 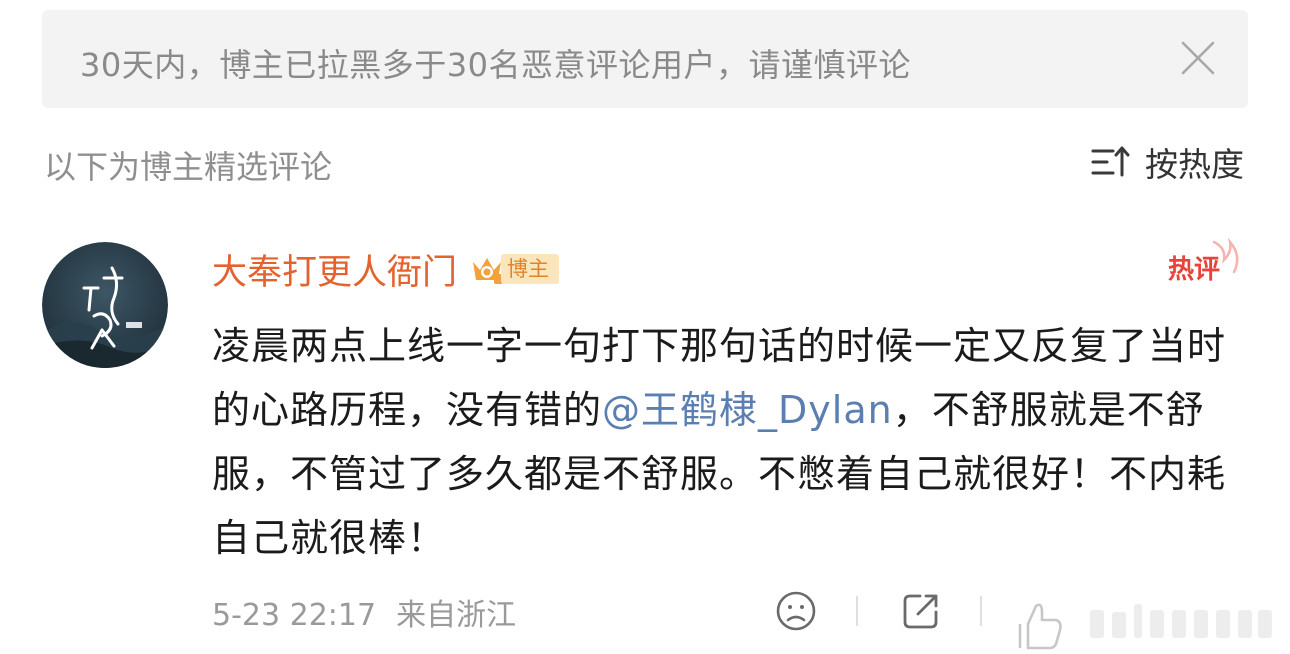 I want to click on username: 大奉打更人衙门, so click(x=334, y=269).